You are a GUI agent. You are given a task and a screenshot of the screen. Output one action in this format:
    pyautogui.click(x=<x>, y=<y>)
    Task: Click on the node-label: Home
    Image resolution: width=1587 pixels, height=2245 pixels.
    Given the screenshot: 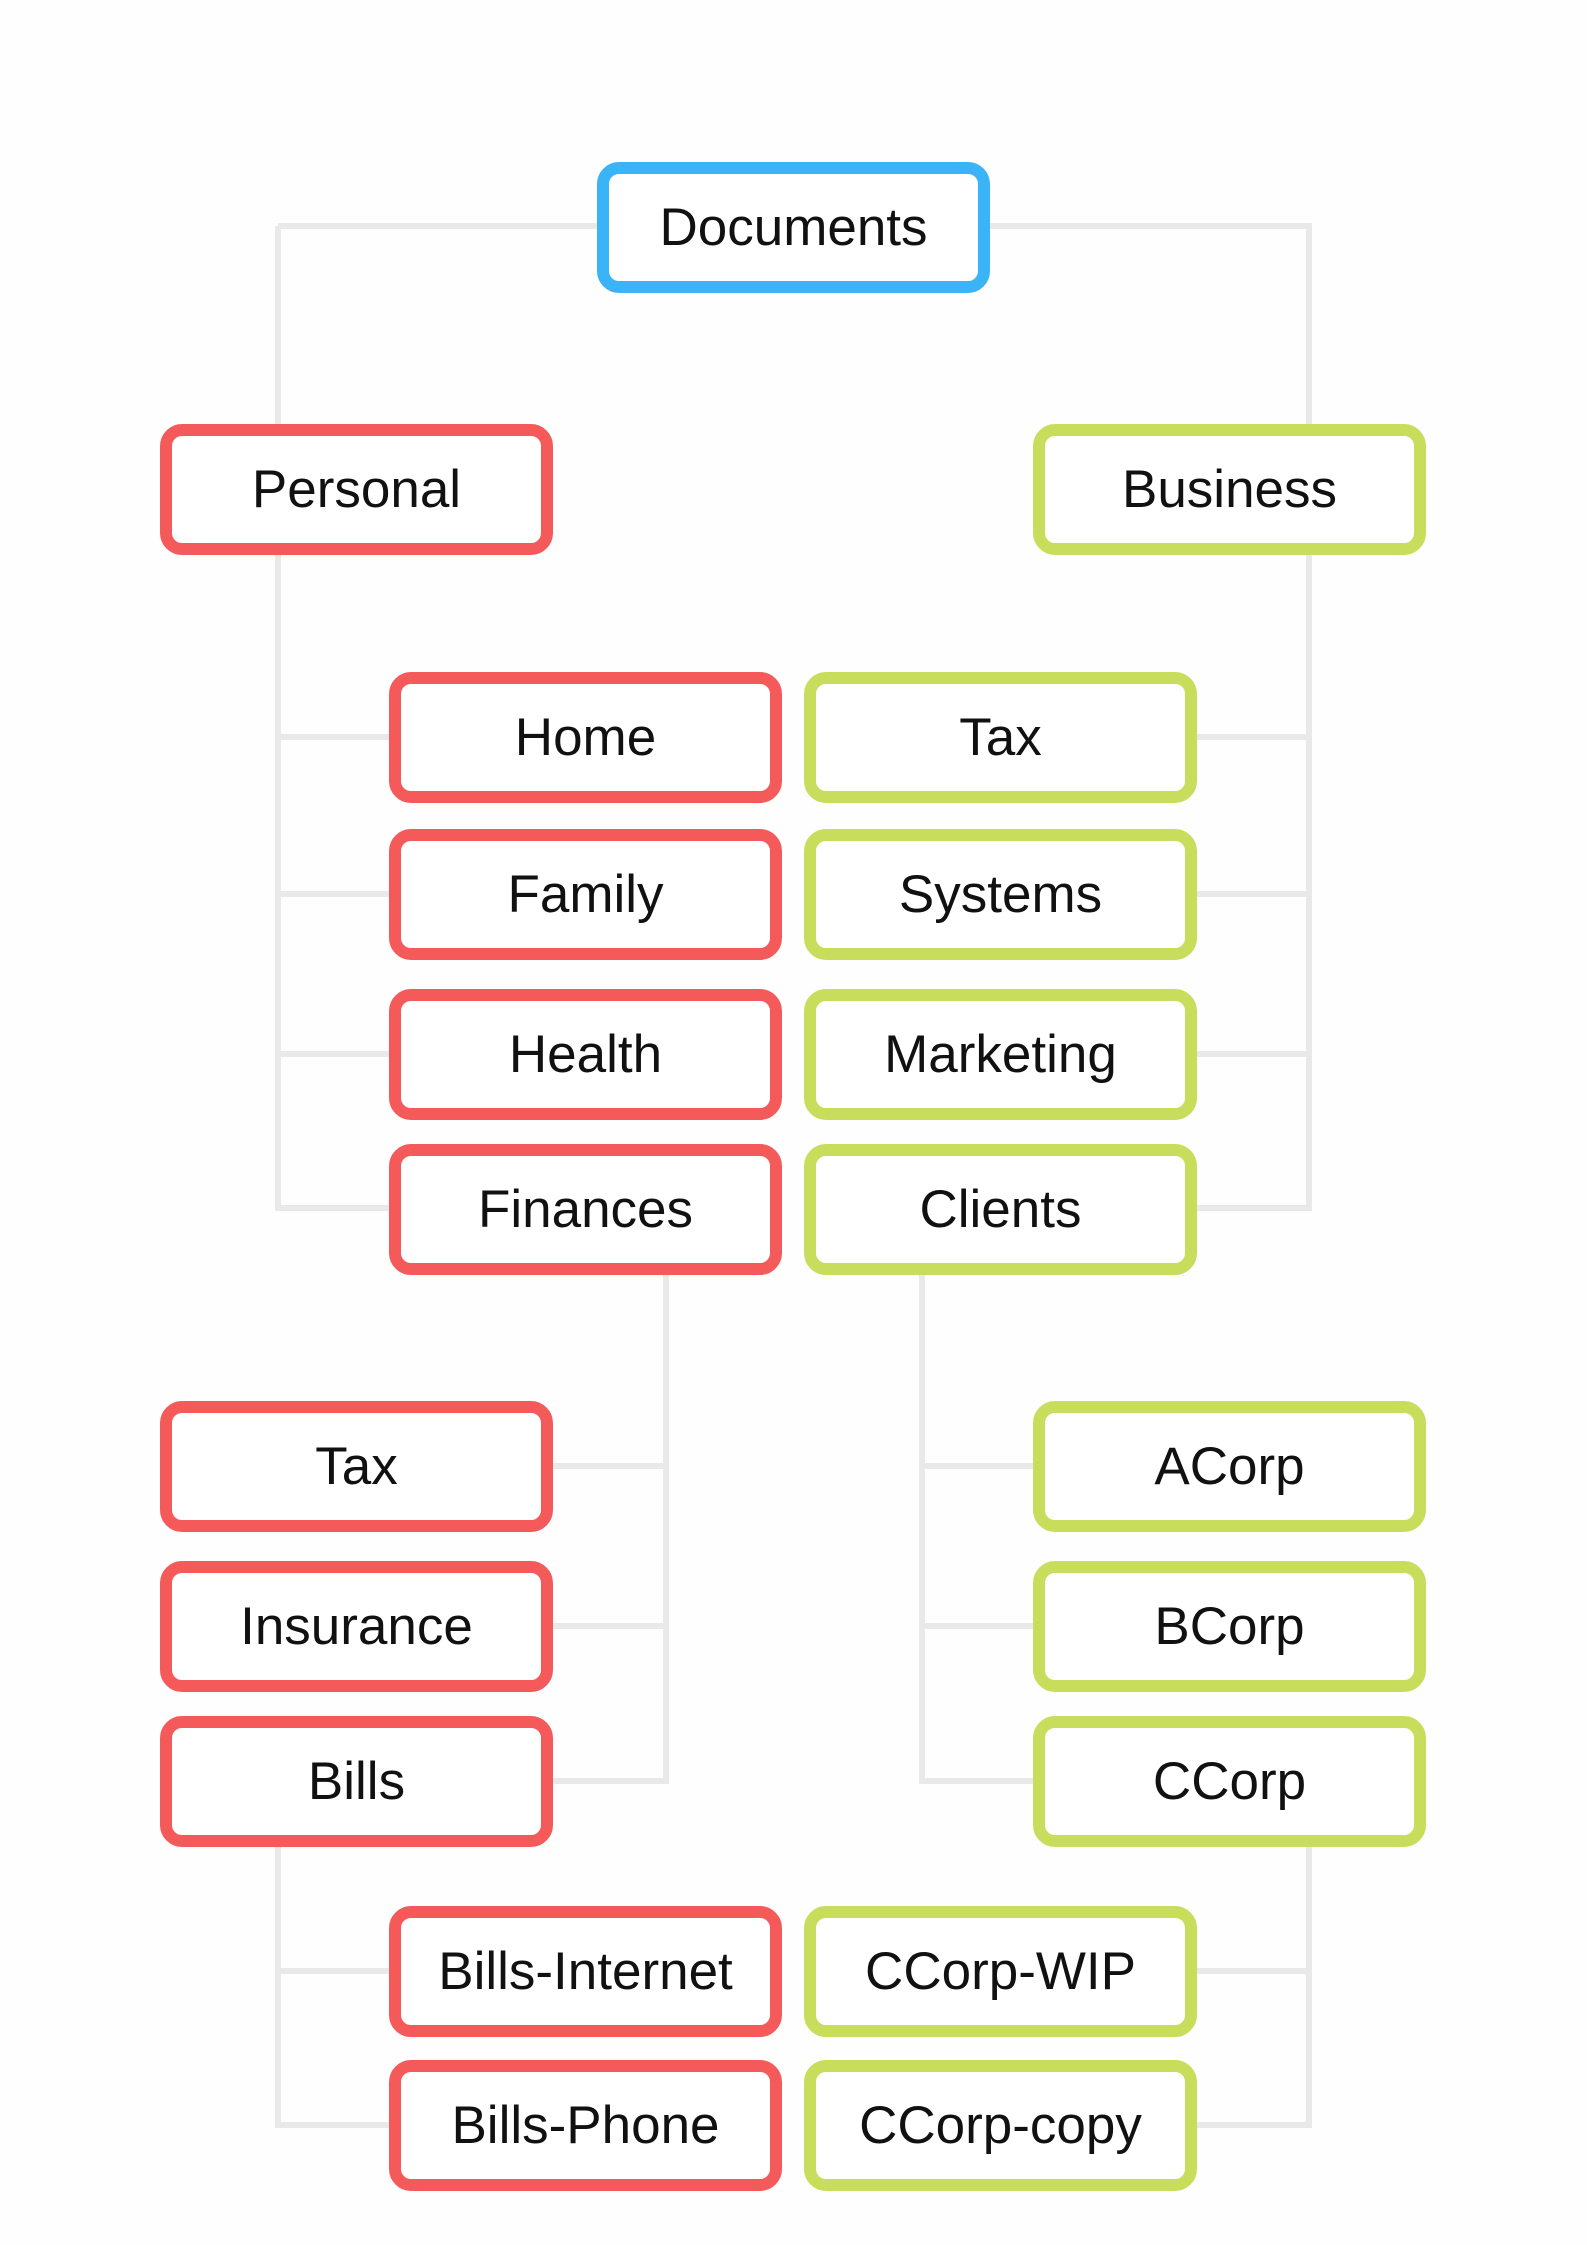 What is the action you would take?
    pyautogui.click(x=585, y=737)
    